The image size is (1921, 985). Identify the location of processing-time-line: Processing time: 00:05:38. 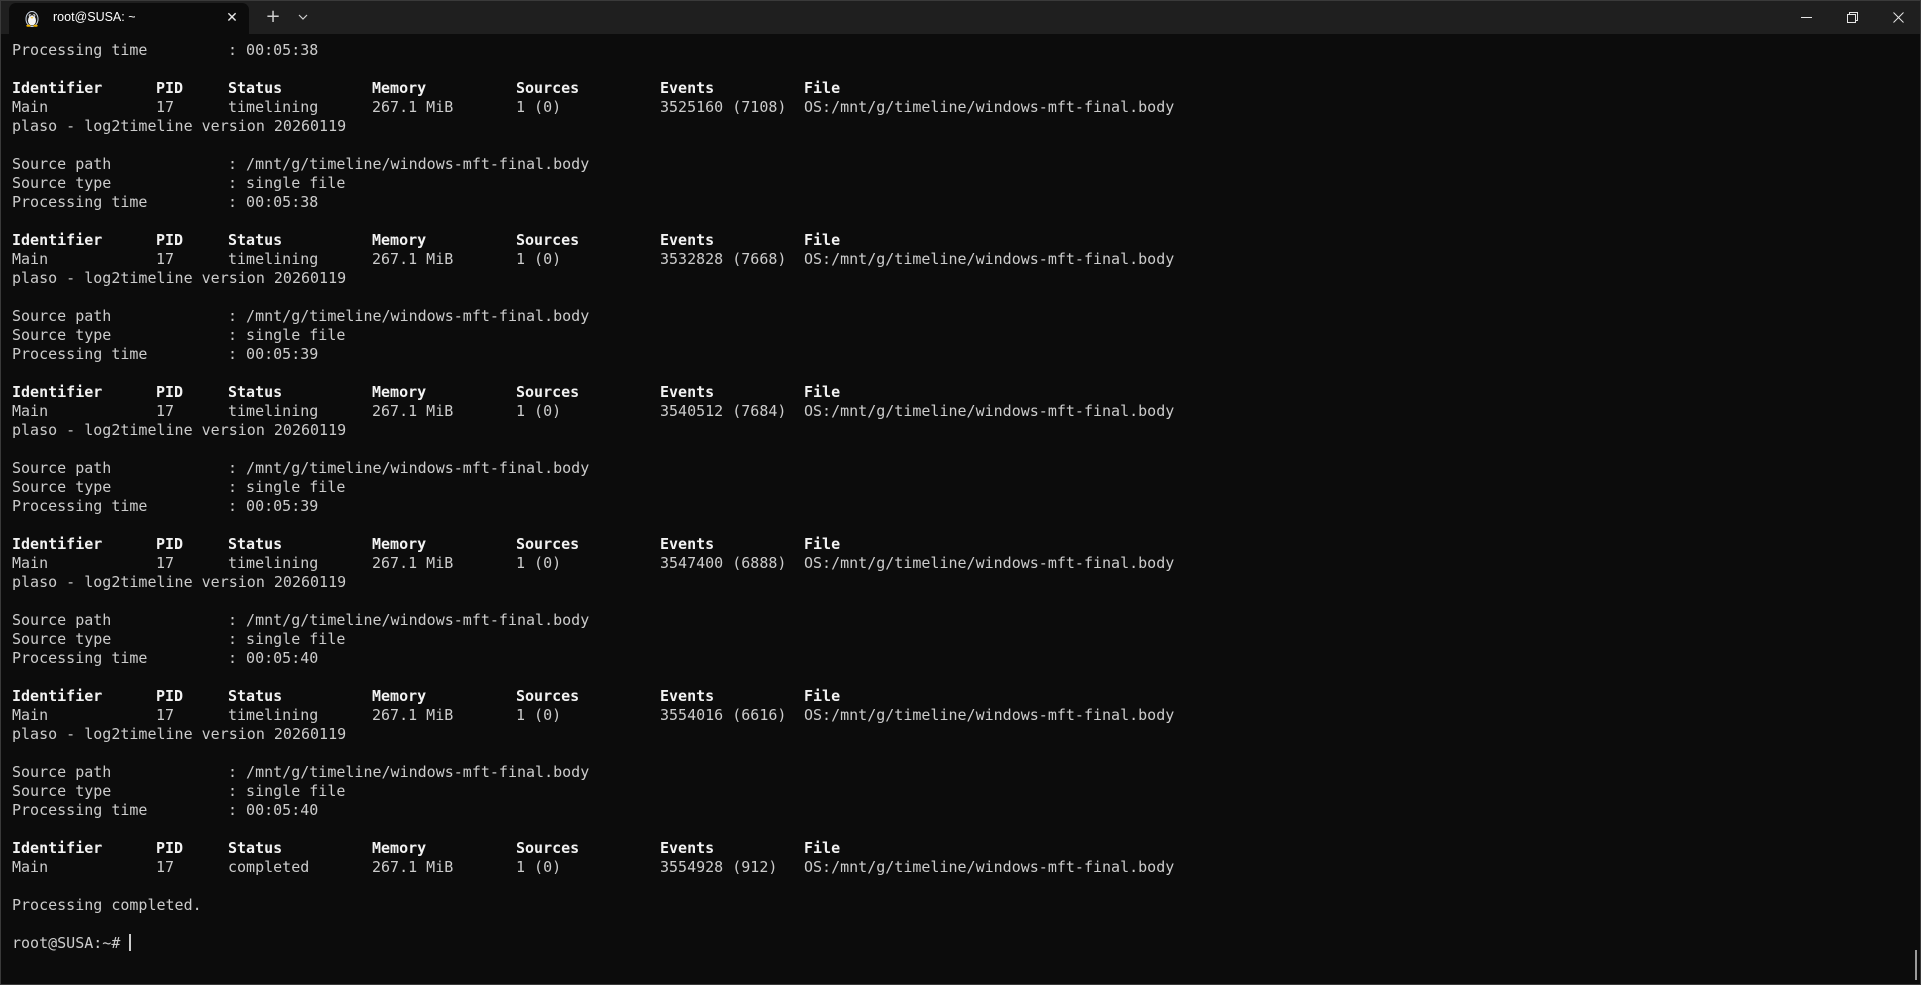
(593, 202).